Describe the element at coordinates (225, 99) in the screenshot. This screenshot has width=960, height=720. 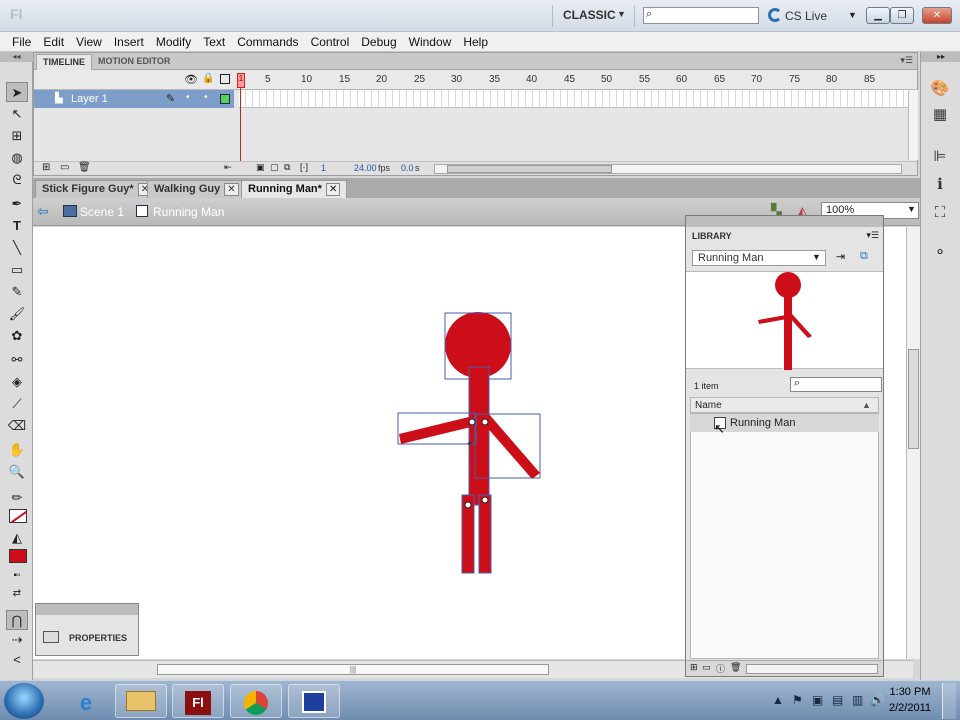
I see `outline-color-swatch` at that location.